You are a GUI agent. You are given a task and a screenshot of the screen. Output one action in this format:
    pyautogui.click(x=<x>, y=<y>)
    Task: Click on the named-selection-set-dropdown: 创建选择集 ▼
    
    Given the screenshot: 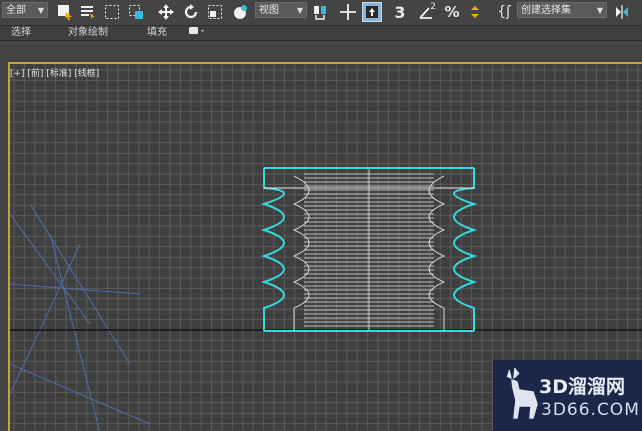 What is the action you would take?
    pyautogui.click(x=562, y=10)
    